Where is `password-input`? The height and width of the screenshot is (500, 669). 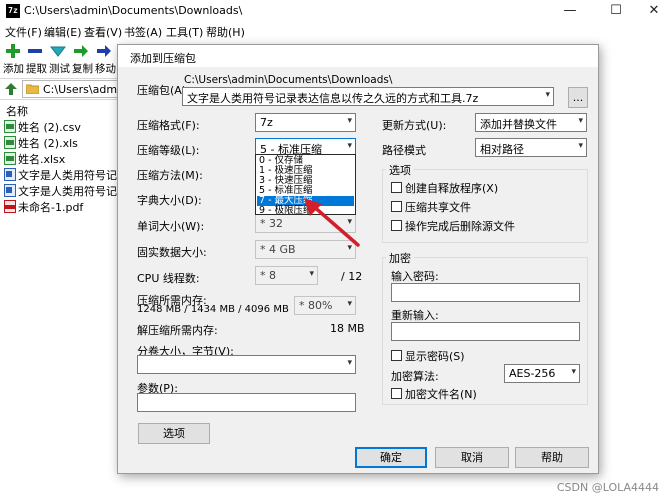 password-input is located at coordinates (485, 292).